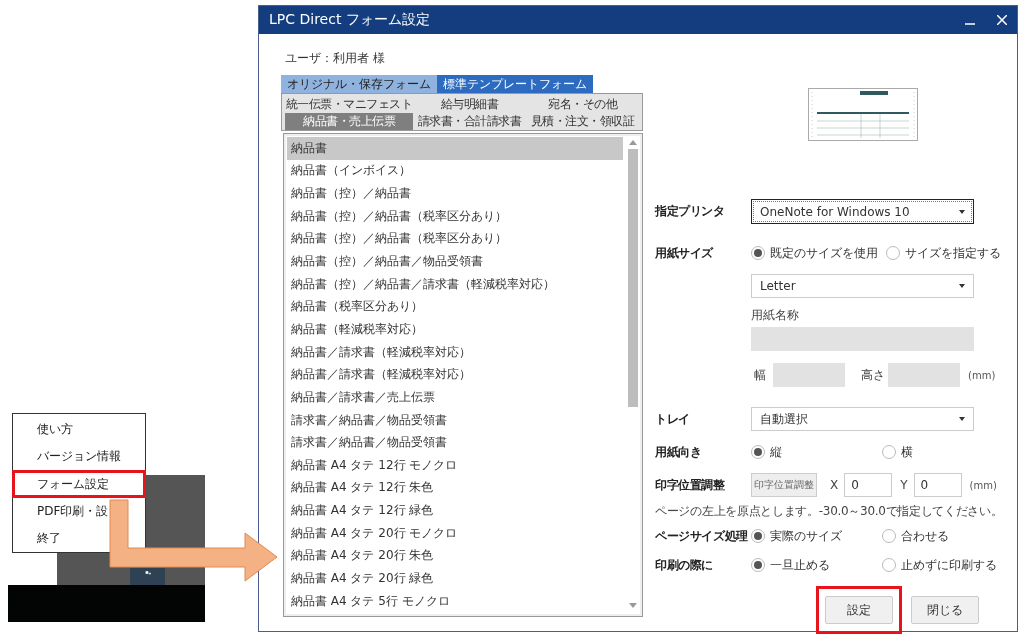 The width and height of the screenshot is (1024, 640). What do you see at coordinates (824, 253) in the screenshot?
I see `radio-label: 既定のサイズを使用` at bounding box center [824, 253].